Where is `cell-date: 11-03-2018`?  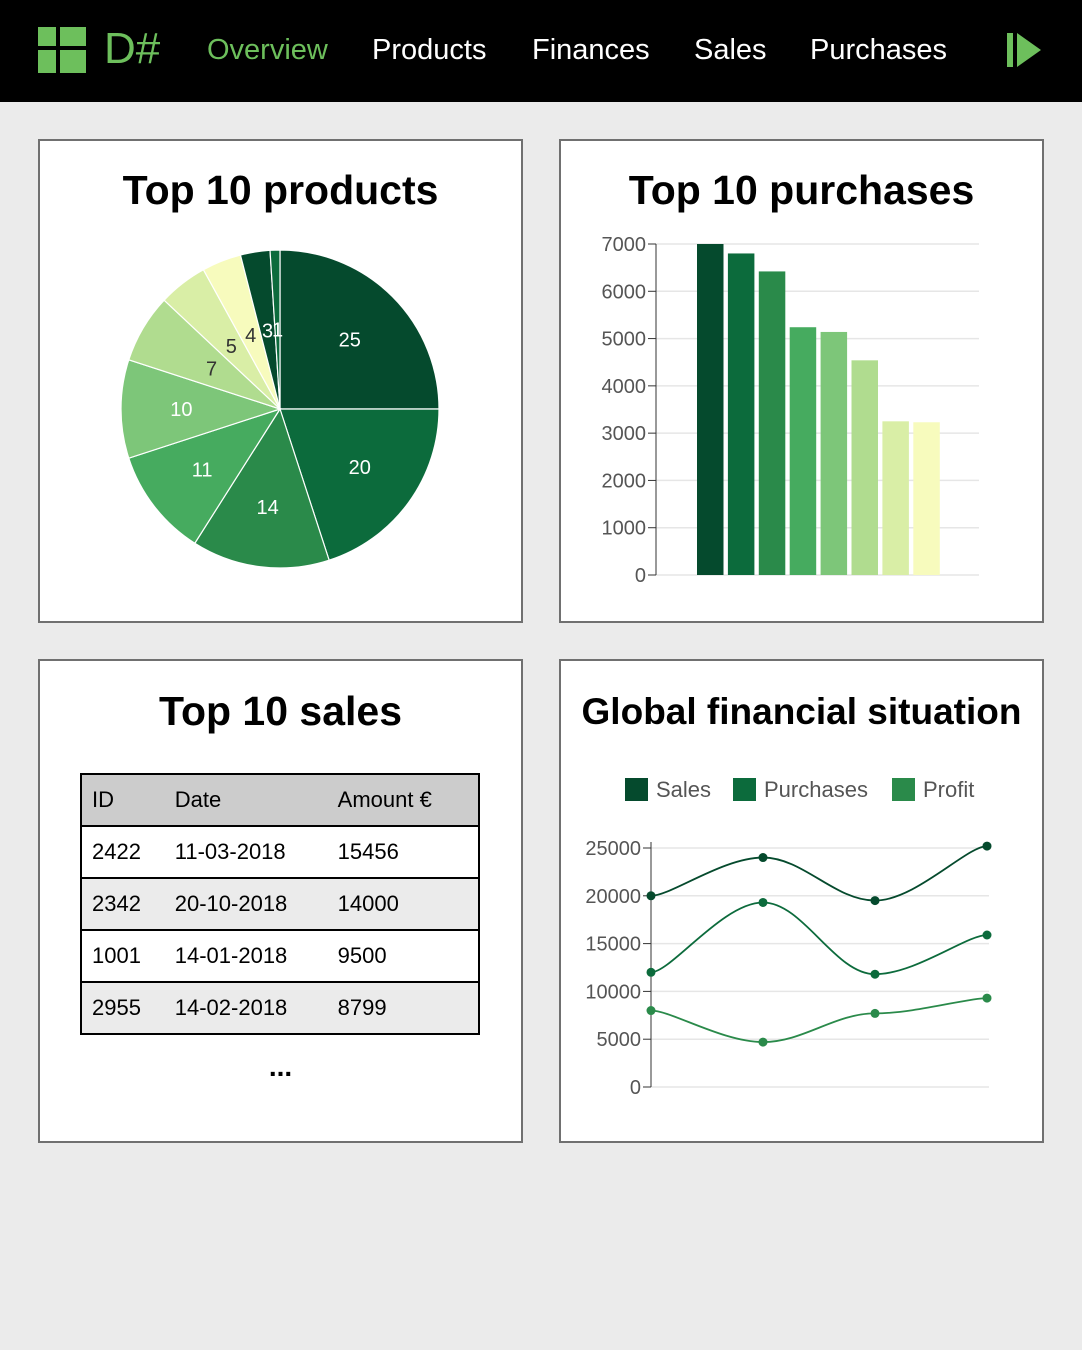
cell-date: 11-03-2018 is located at coordinates (246, 852).